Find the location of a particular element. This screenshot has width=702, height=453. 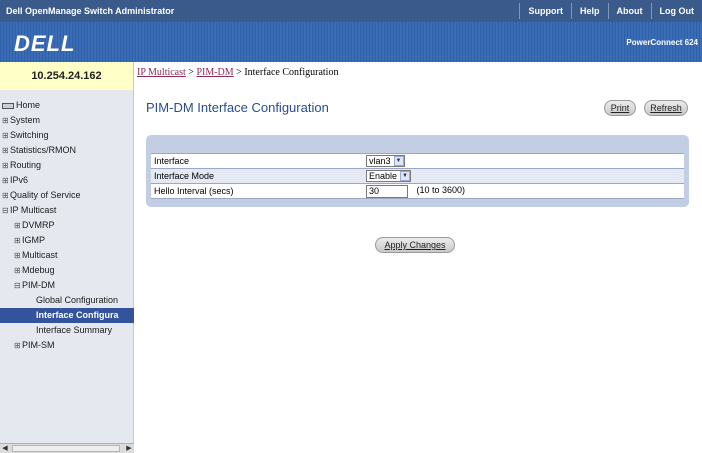

form-row-hello-interval: Hello Interval (secs) 30 (10 to 3600) is located at coordinates (417, 191).